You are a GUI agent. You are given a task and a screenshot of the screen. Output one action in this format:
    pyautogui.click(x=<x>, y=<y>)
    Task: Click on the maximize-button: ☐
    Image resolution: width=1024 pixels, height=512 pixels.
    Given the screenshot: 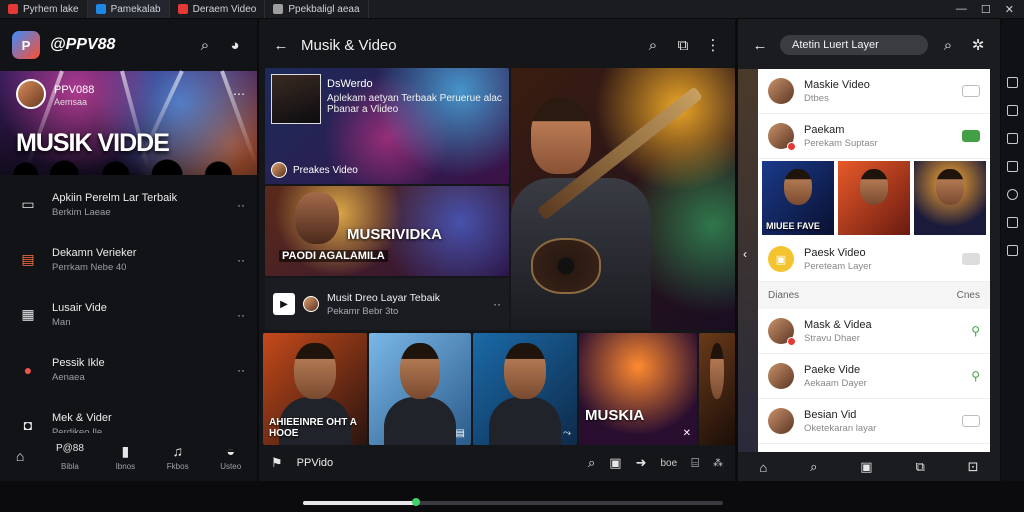 What is the action you would take?
    pyautogui.click(x=986, y=9)
    